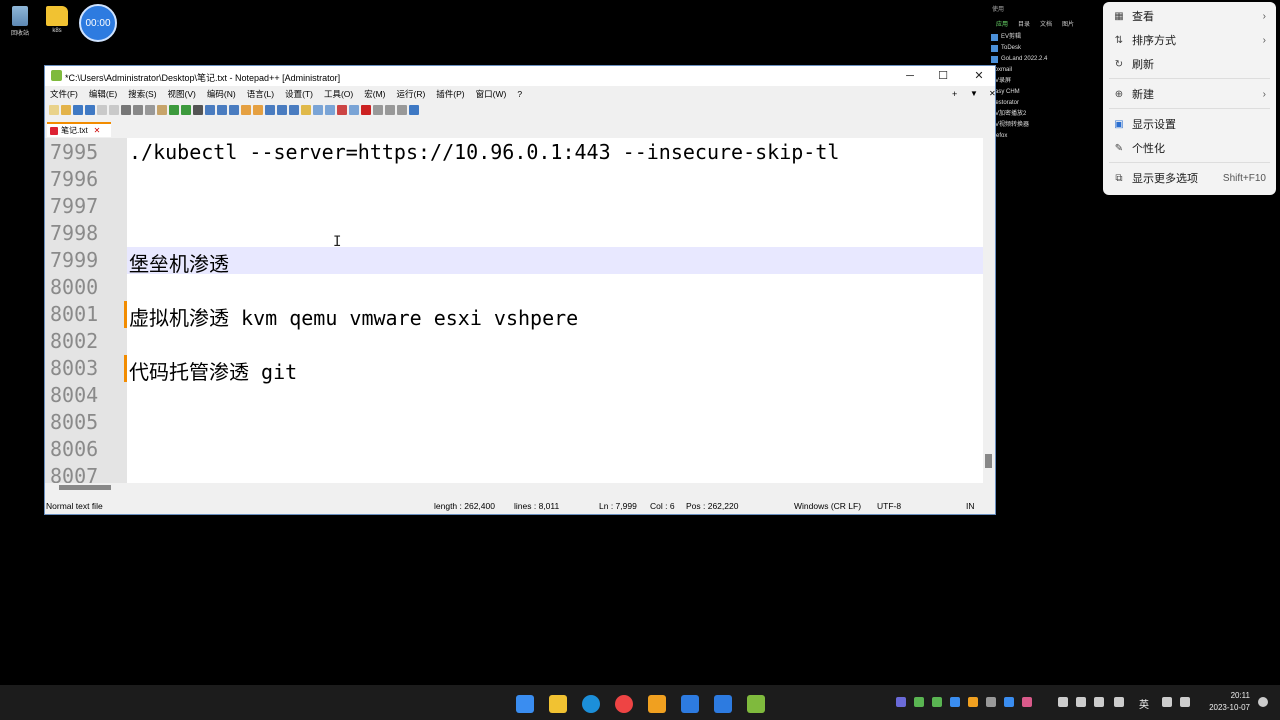 The image size is (1280, 720). What do you see at coordinates (126, 110) in the screenshot?
I see `print-icon` at bounding box center [126, 110].